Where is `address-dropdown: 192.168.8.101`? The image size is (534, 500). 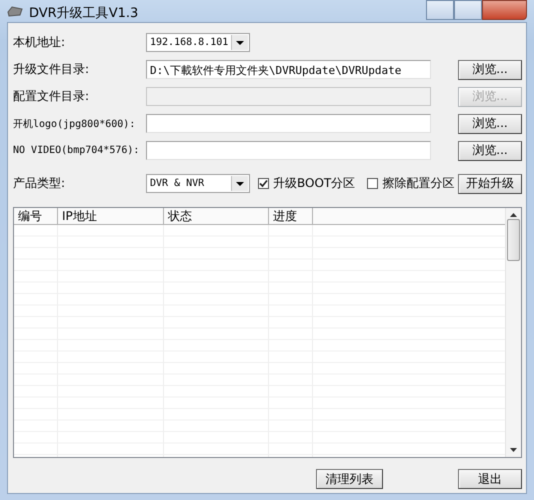
address-dropdown: 192.168.8.101 is located at coordinates (198, 42).